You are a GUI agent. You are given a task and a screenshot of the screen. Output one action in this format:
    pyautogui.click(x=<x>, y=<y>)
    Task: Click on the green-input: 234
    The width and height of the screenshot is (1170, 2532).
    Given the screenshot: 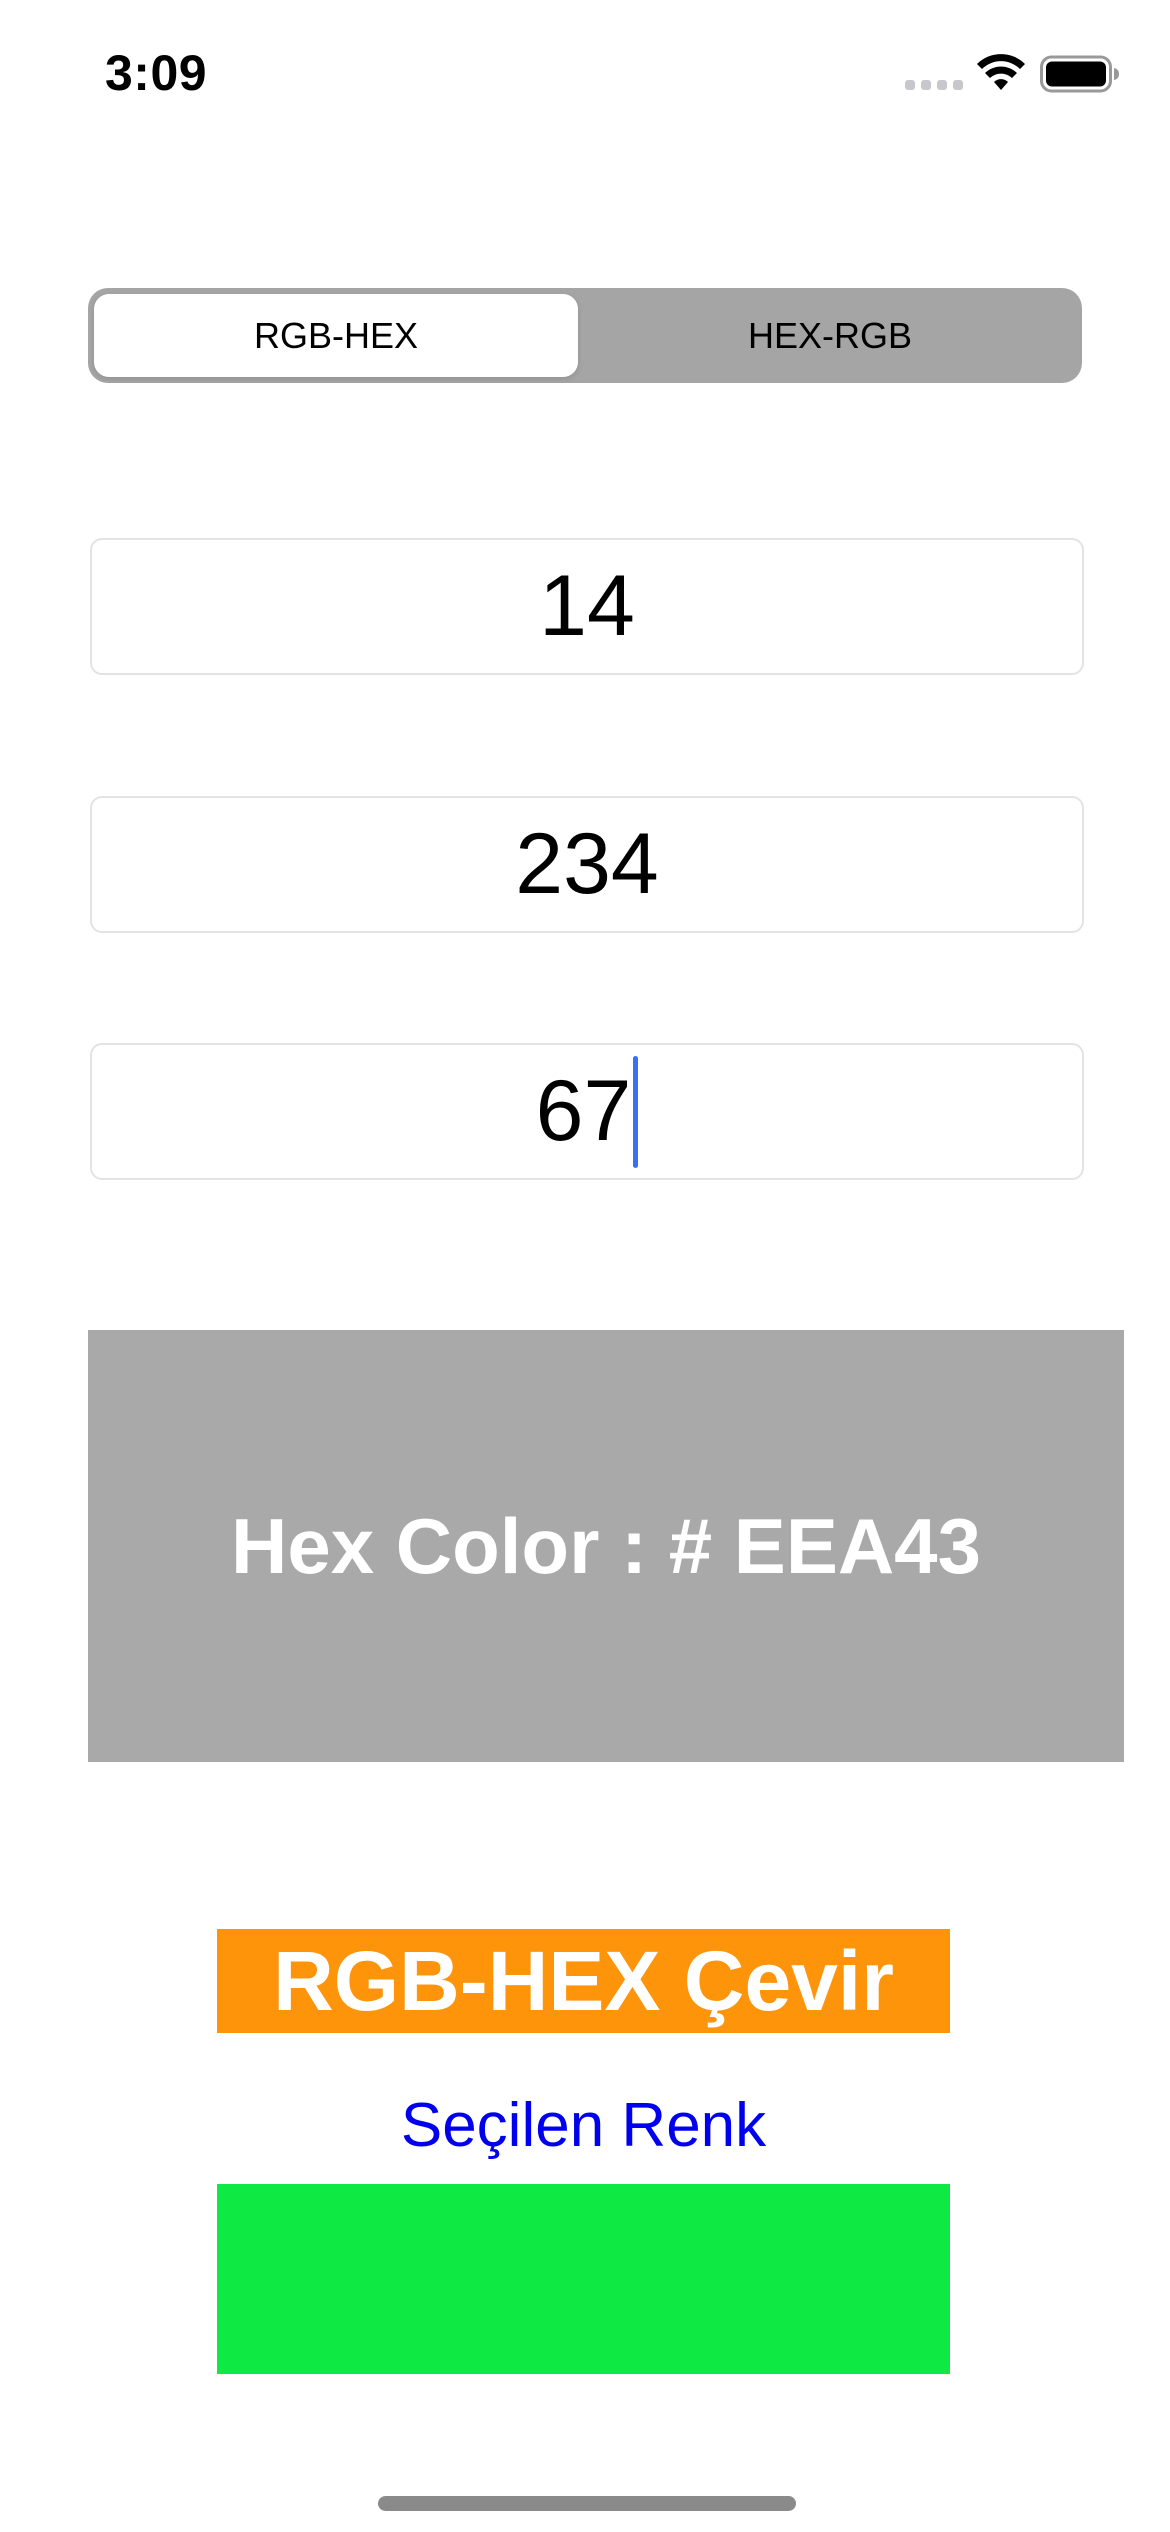 What is the action you would take?
    pyautogui.click(x=587, y=864)
    